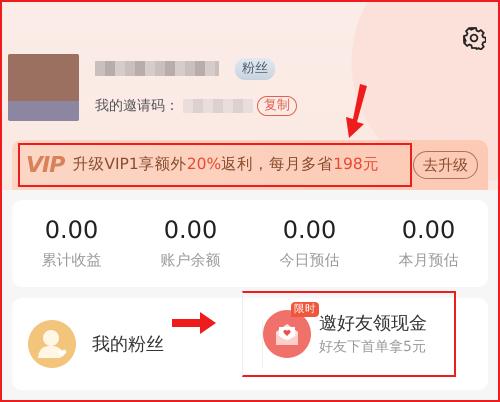 Image resolution: width=500 pixels, height=402 pixels. What do you see at coordinates (373, 347) in the screenshot?
I see `invite-reward-text: 好友下首单拿5元` at bounding box center [373, 347].